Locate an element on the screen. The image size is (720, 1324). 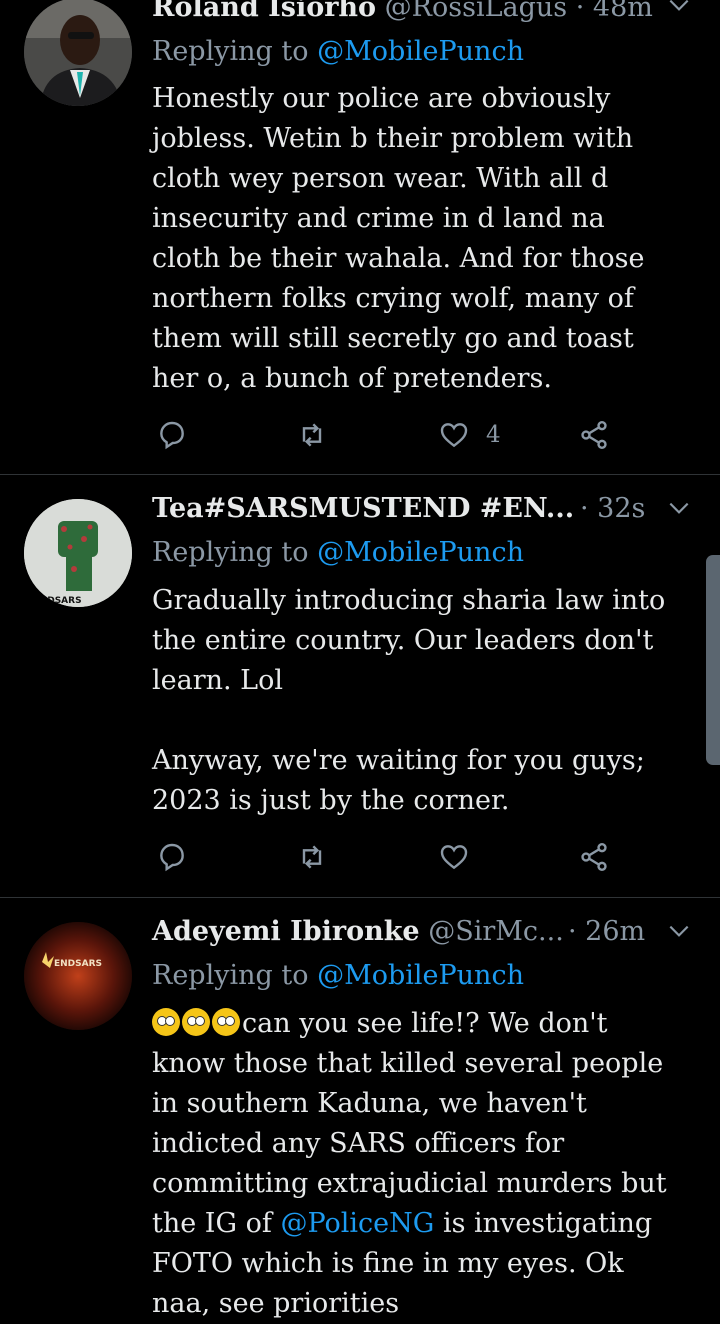
timestamp: · 26m is located at coordinates (606, 931).